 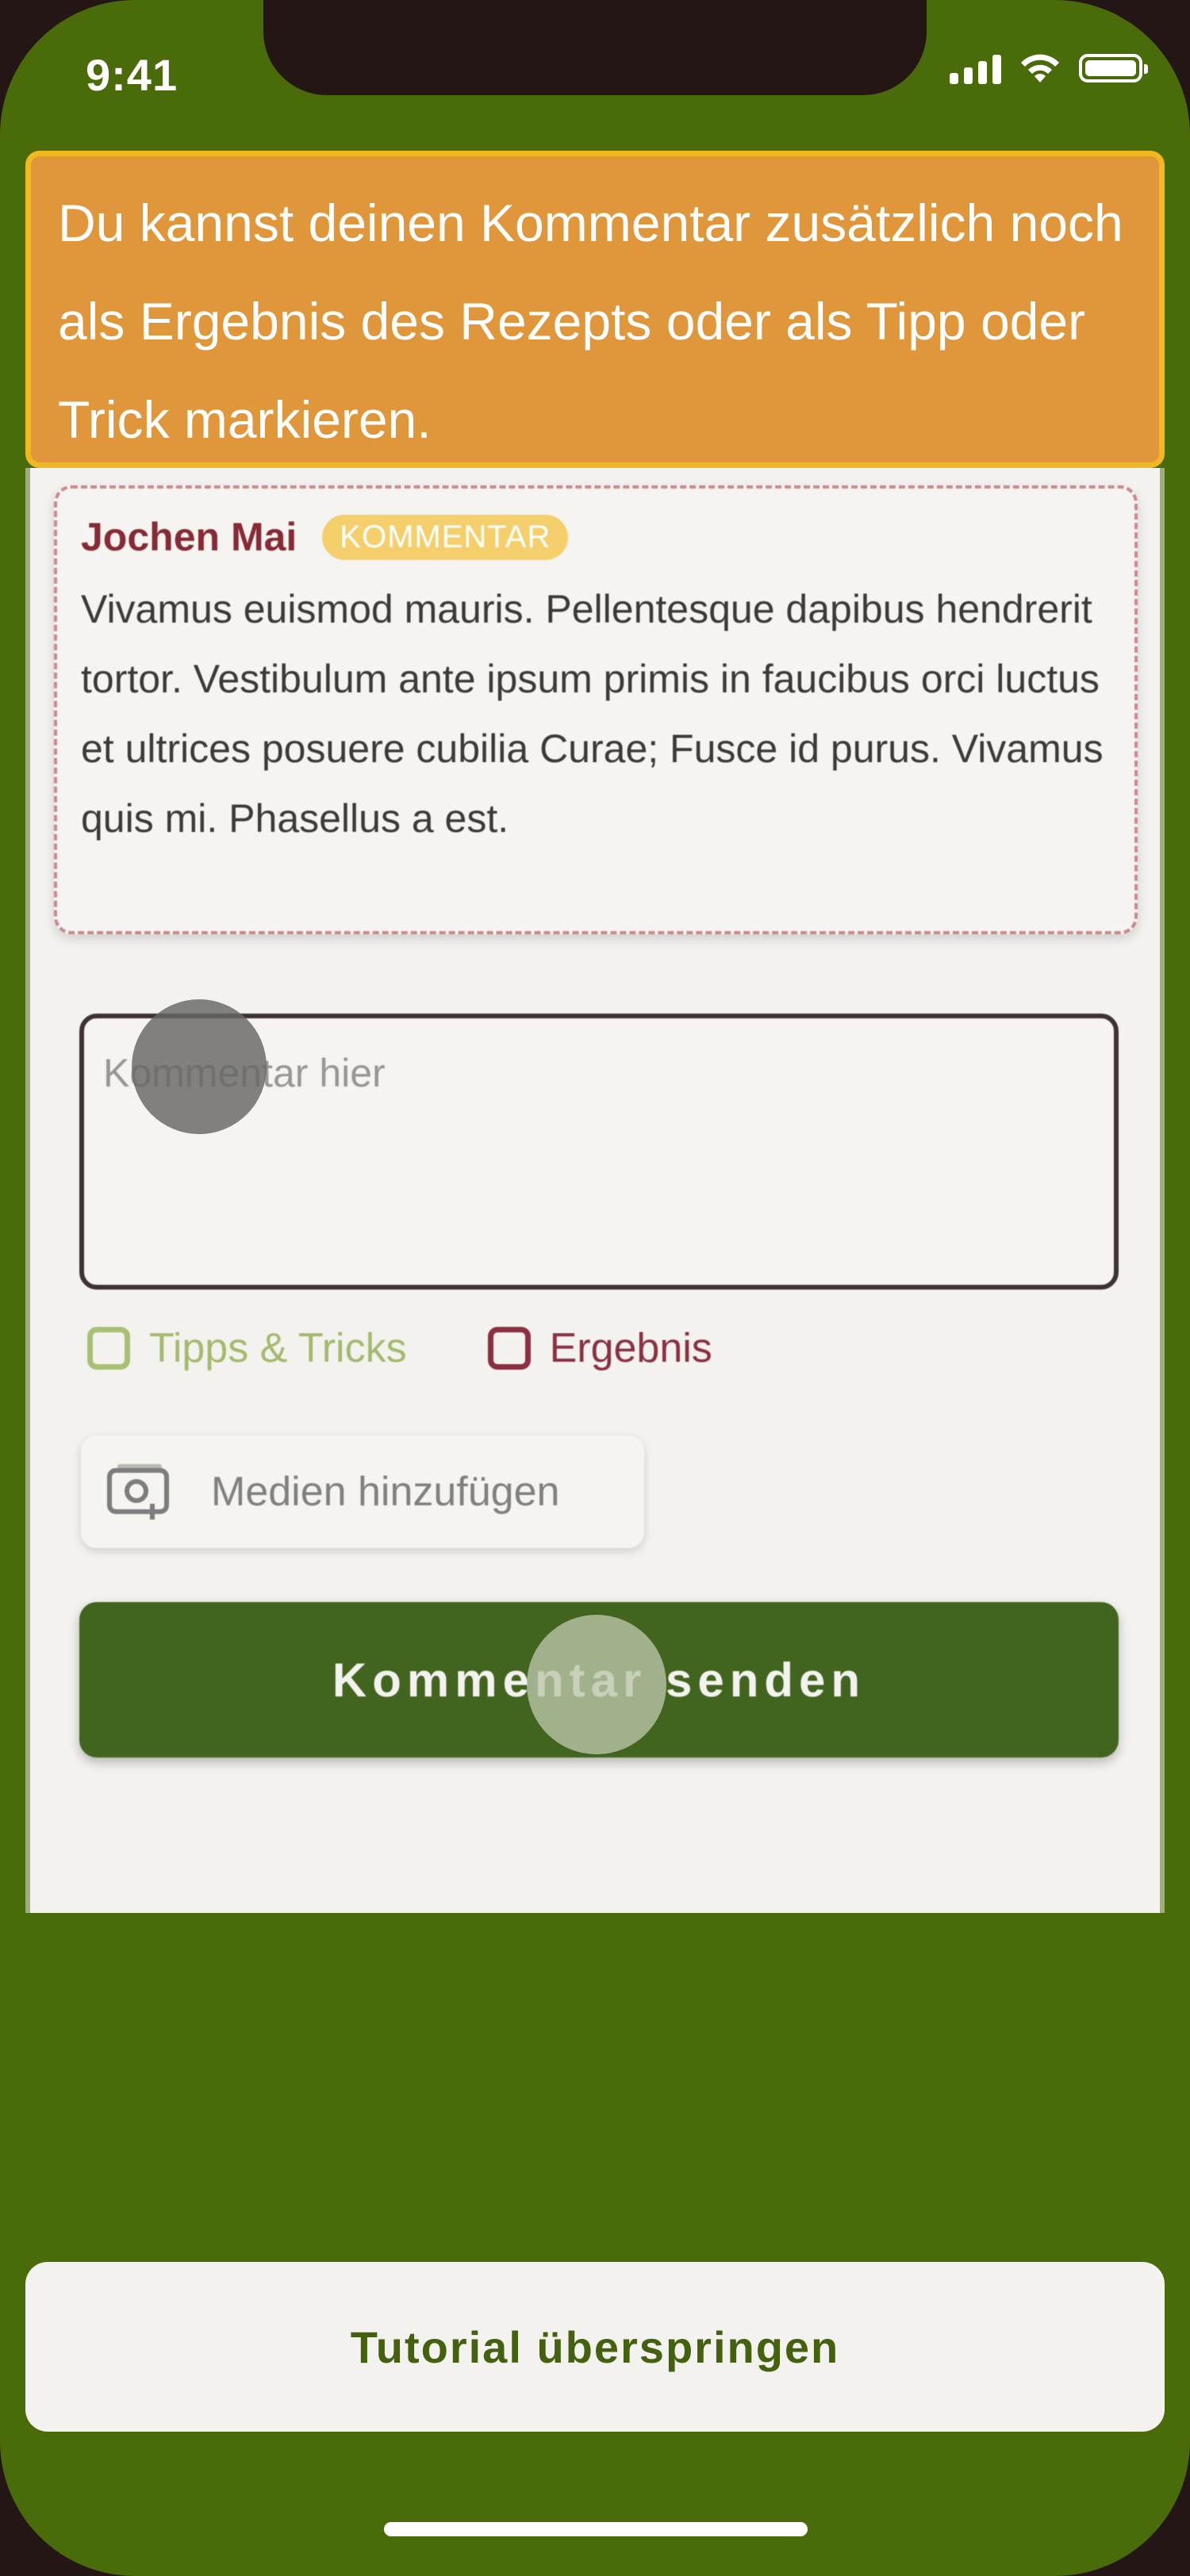 I want to click on tips-tricks-checkbox: Tipps & Tricks, so click(x=247, y=1348).